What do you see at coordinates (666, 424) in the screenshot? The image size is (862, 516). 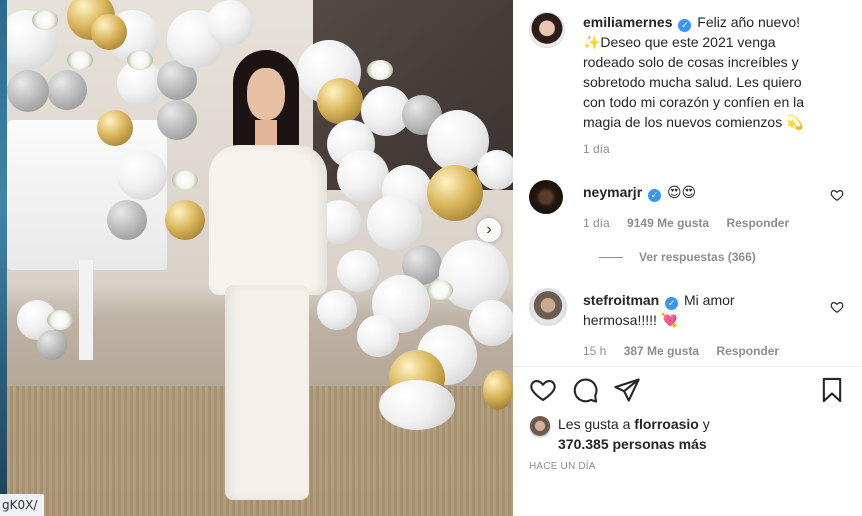 I see `liker-username: florroasio` at bounding box center [666, 424].